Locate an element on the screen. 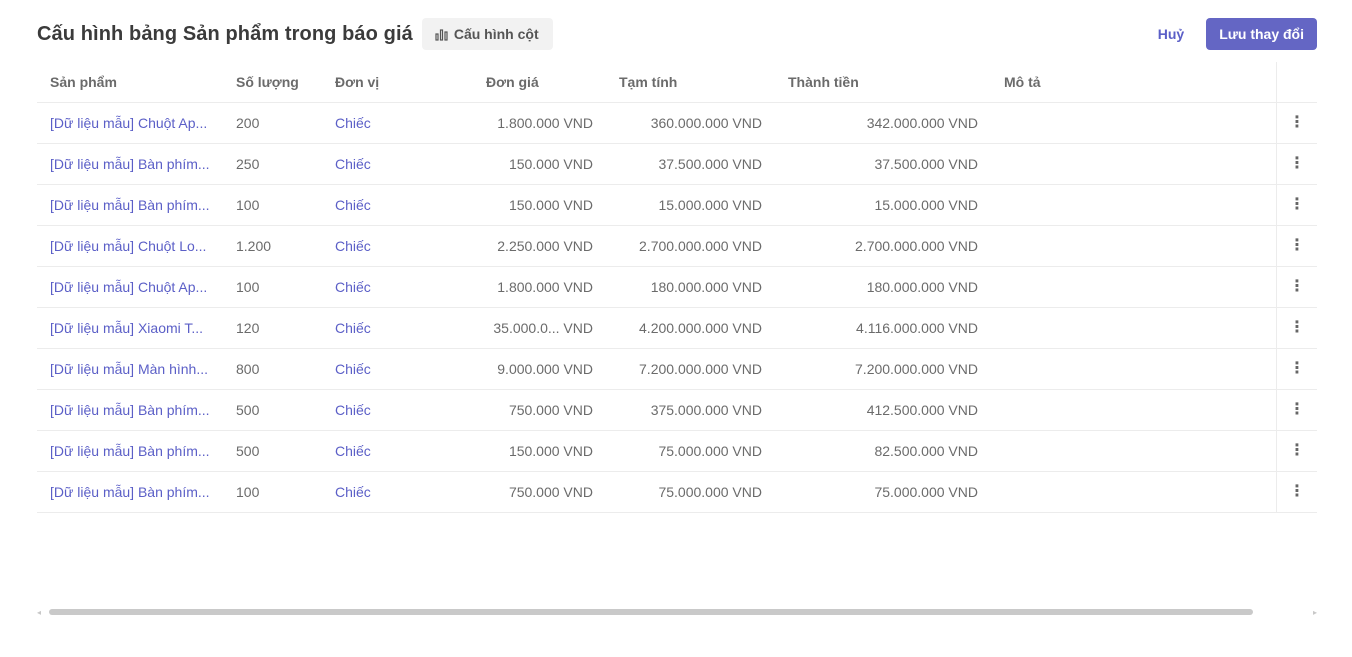 The image size is (1352, 657). quantity-cell: 200 is located at coordinates (276, 123).